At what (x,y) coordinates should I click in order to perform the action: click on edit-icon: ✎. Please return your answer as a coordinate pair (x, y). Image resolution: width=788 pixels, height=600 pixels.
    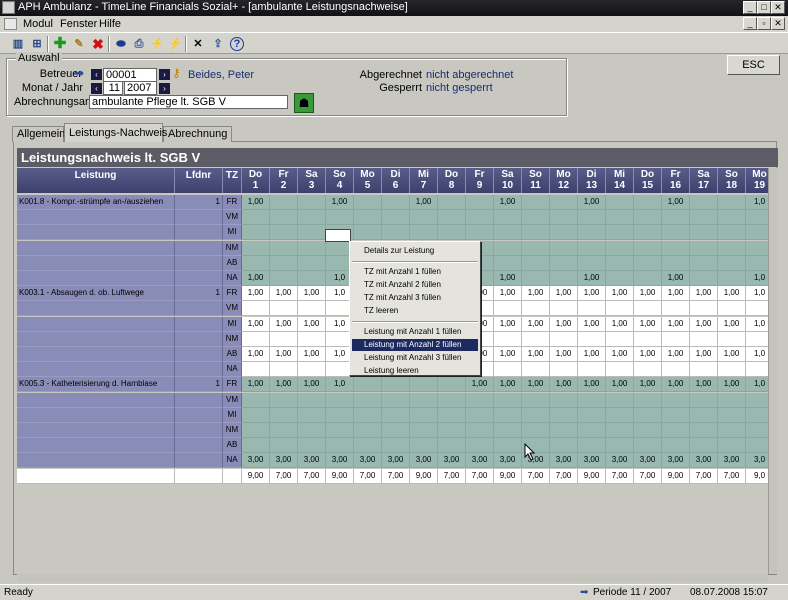
    Looking at the image, I should click on (79, 44).